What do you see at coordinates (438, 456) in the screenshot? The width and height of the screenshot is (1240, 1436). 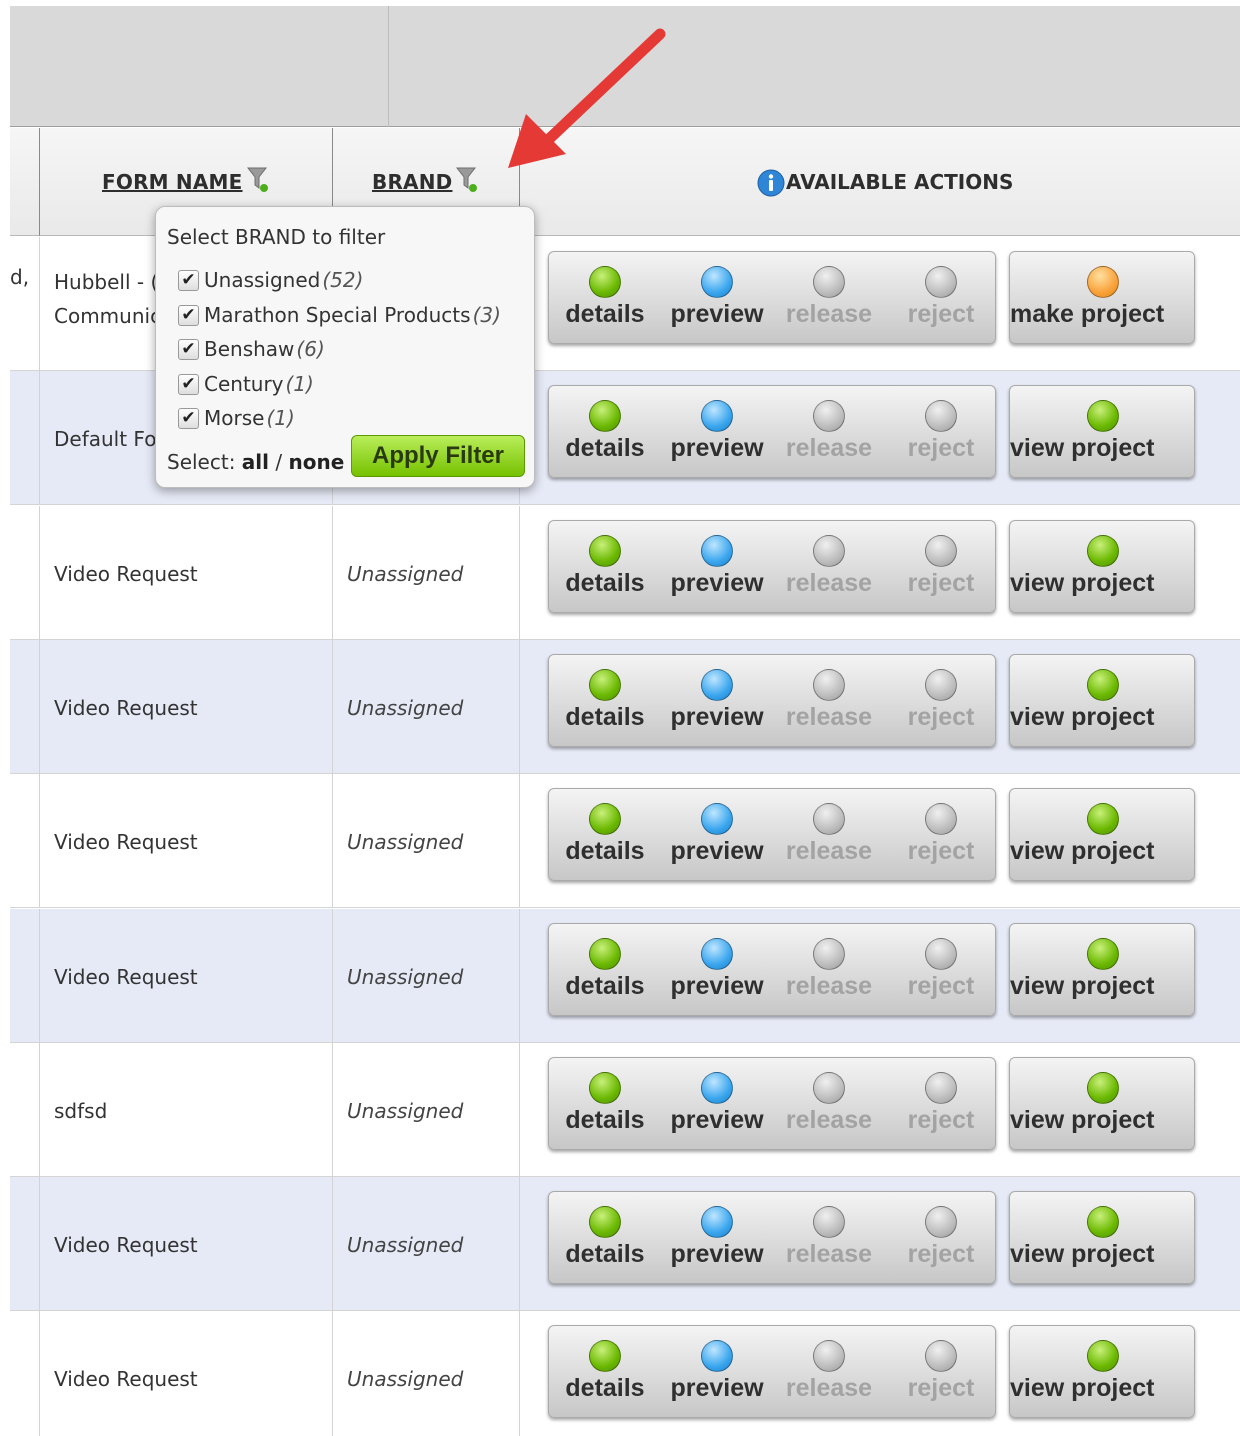 I see `apply-filter-button: Apply Filter` at bounding box center [438, 456].